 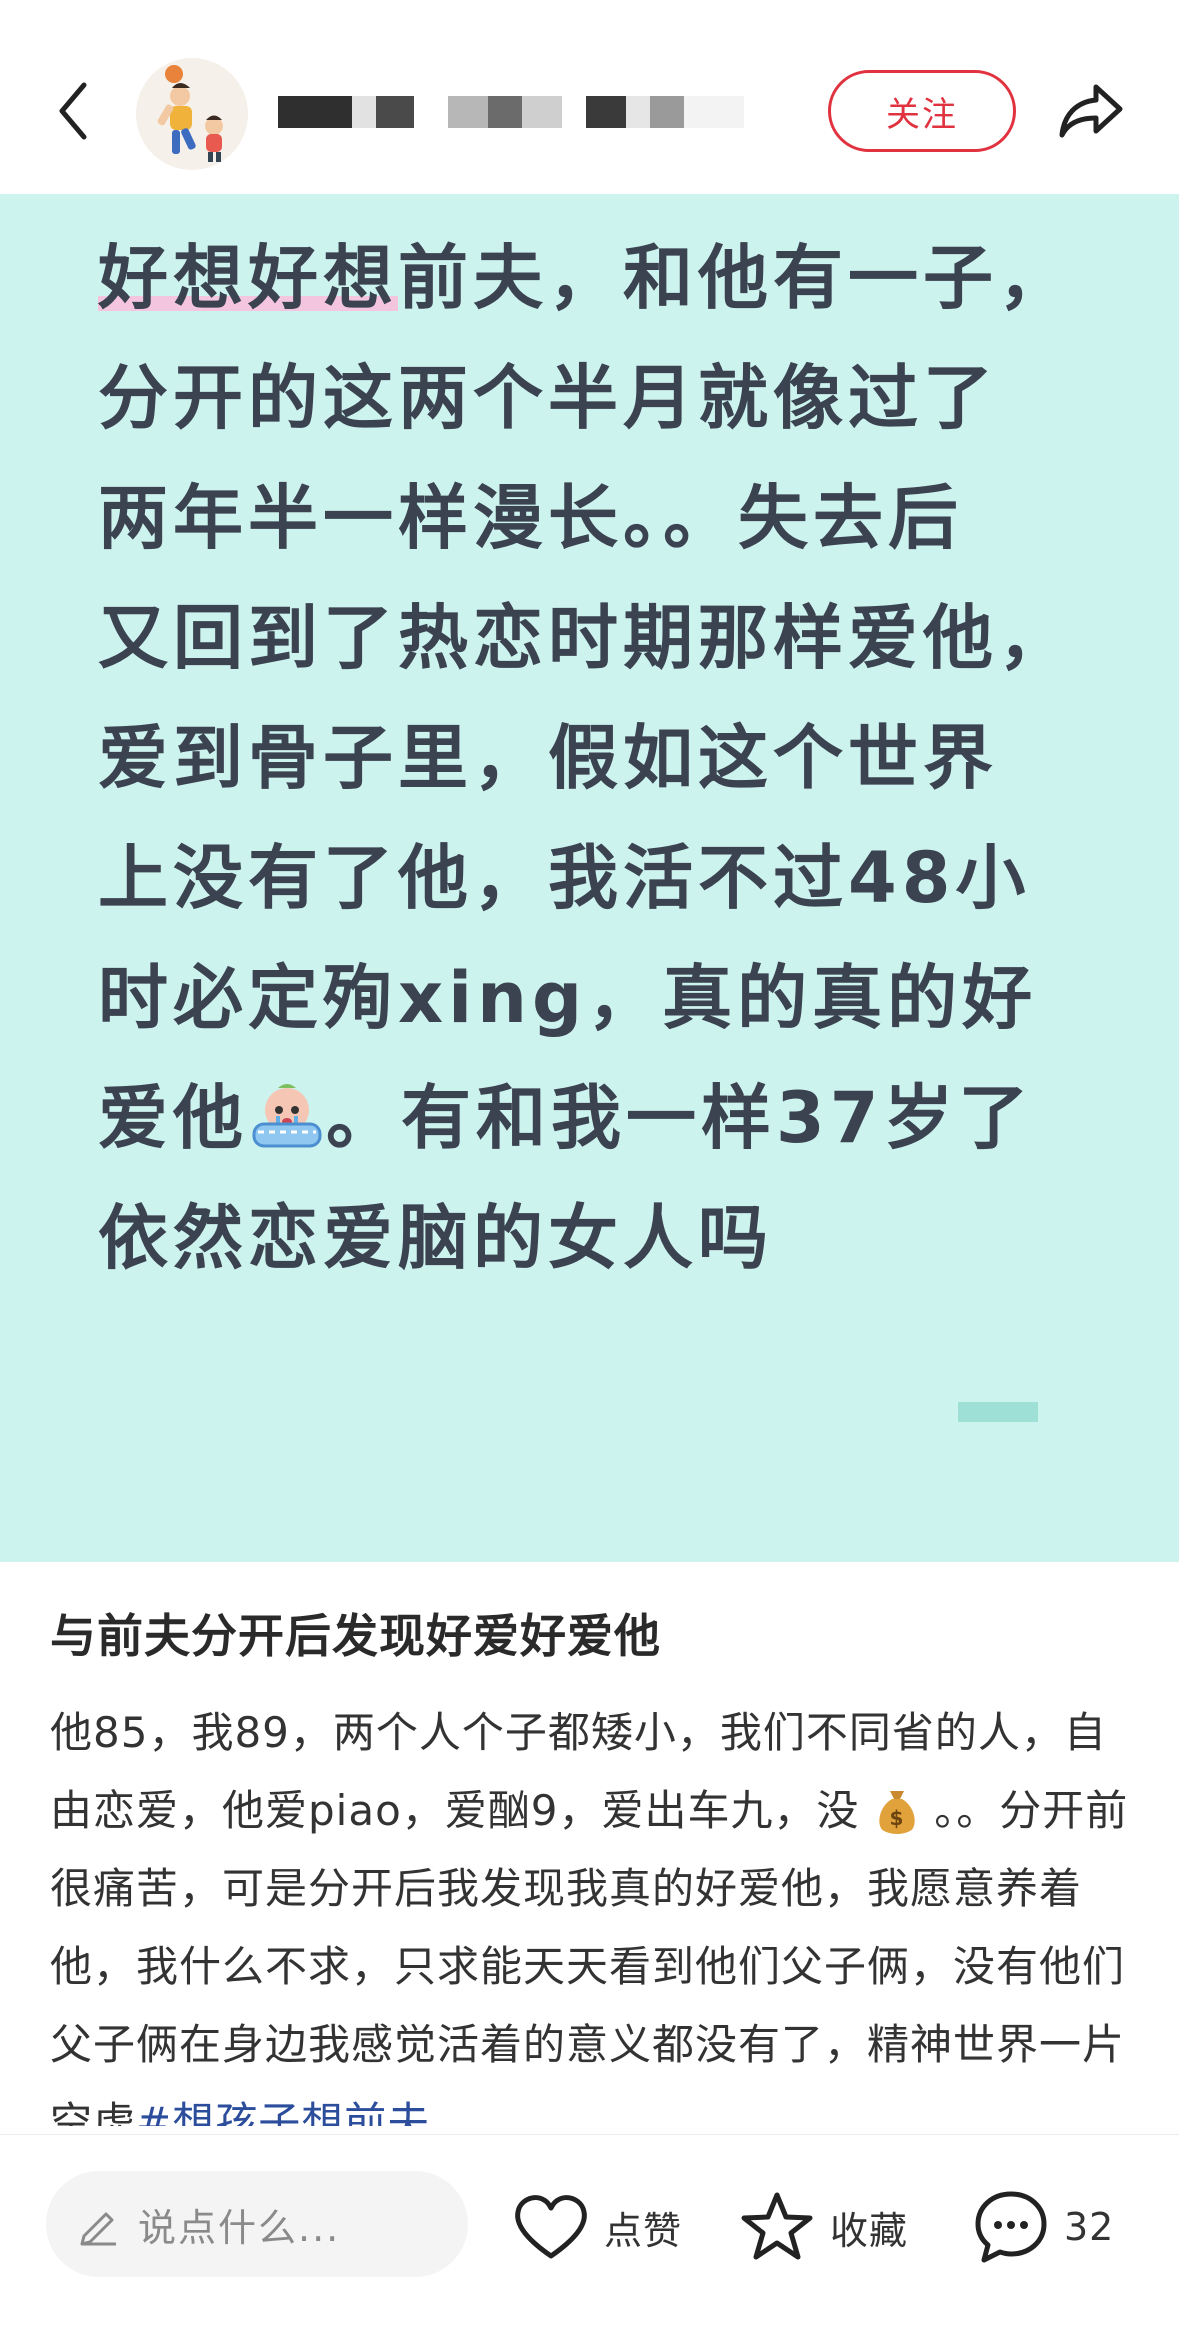 I want to click on collect-label: 收藏, so click(x=869, y=2230).